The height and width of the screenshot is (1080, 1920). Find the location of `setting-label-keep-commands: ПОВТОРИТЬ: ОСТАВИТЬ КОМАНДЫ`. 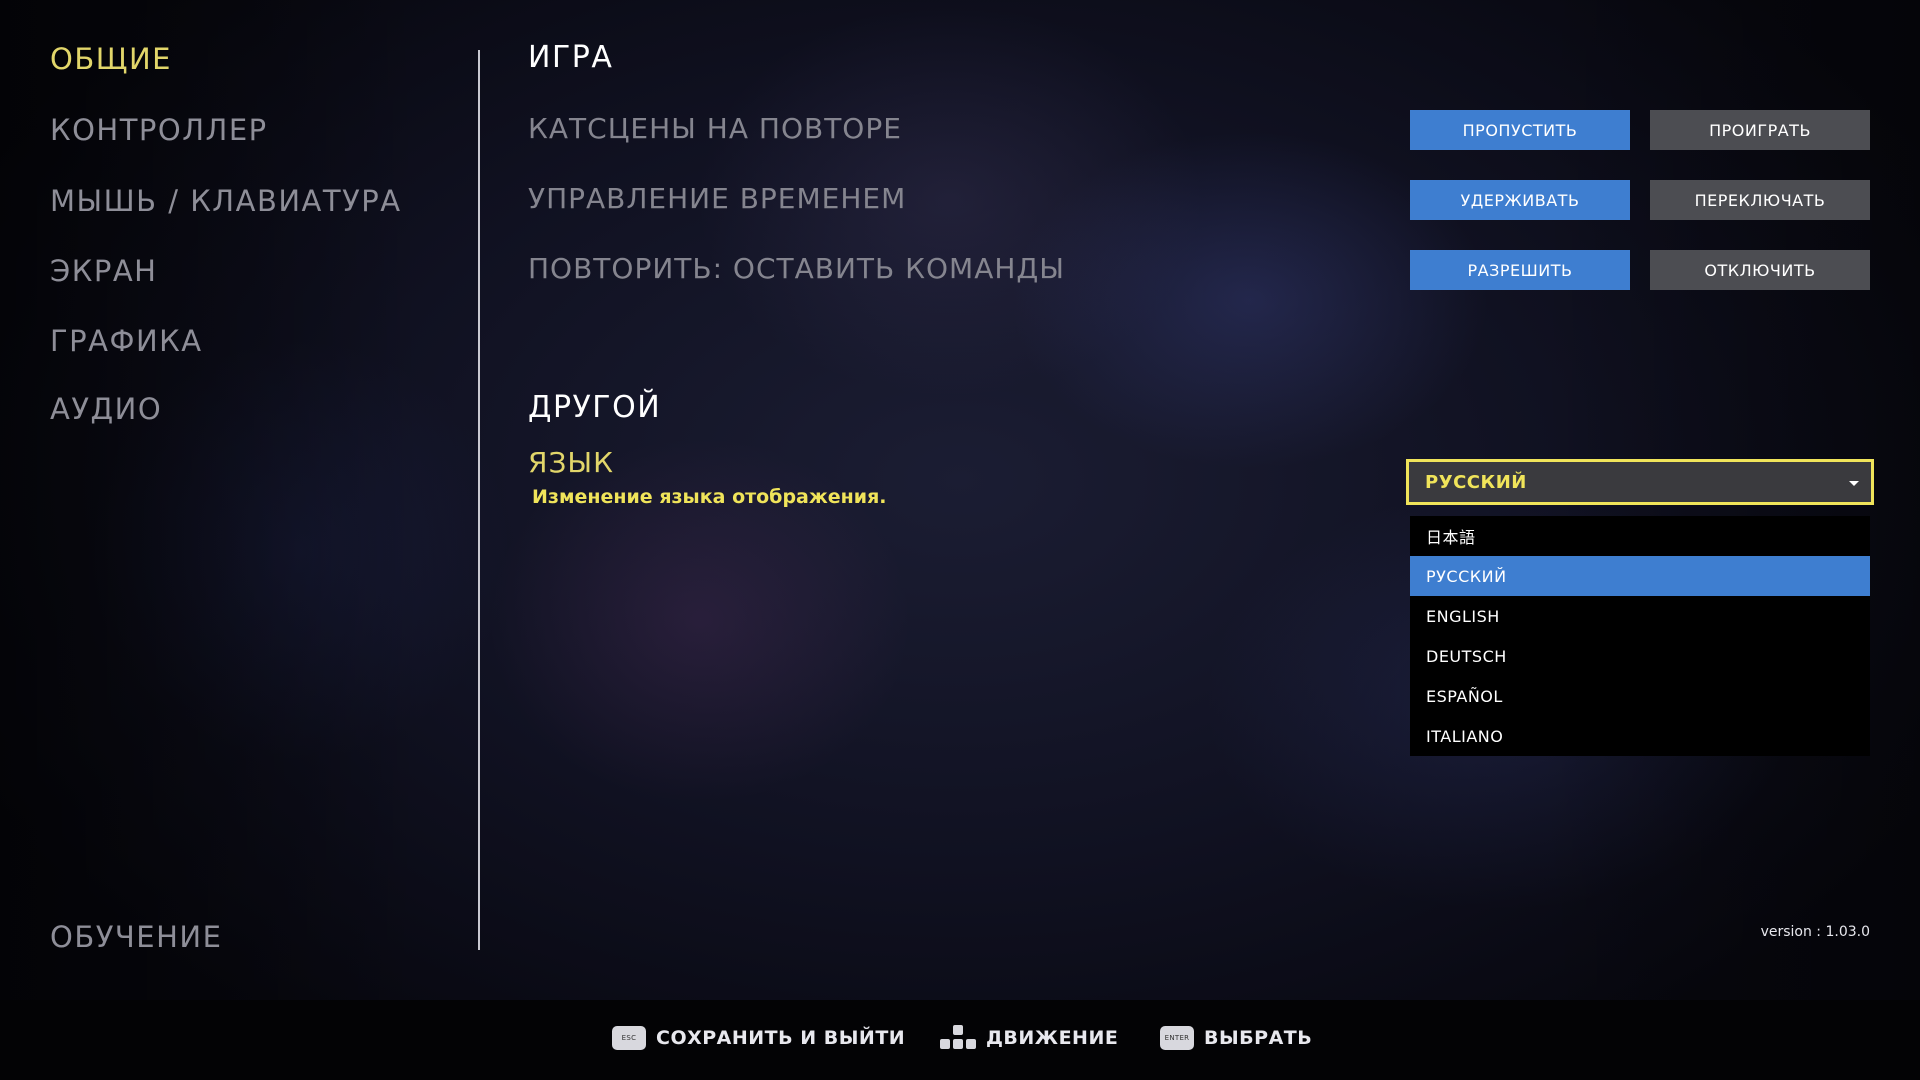

setting-label-keep-commands: ПОВТОРИТЬ: ОСТАВИТЬ КОМАНДЫ is located at coordinates (797, 268).